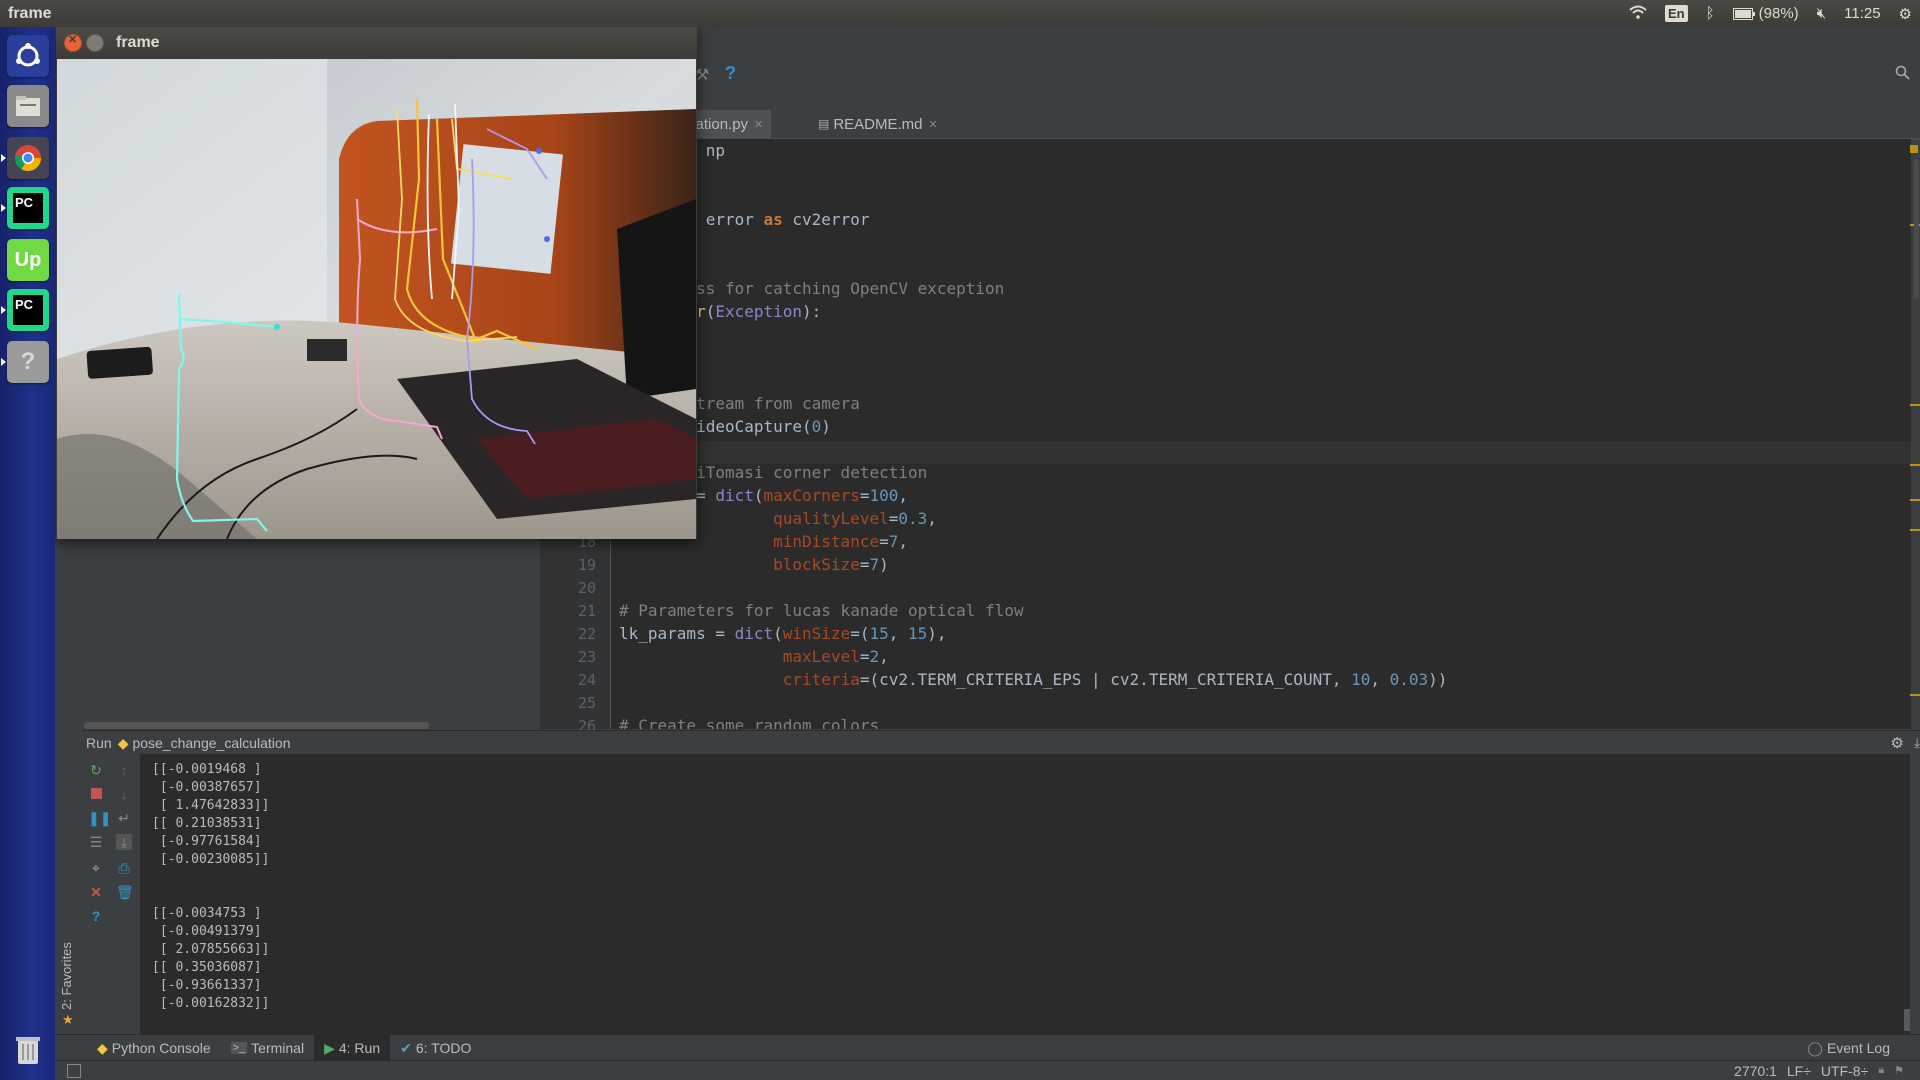 This screenshot has width=1920, height=1080. What do you see at coordinates (816, 564) in the screenshot?
I see `code-token: blockSize` at bounding box center [816, 564].